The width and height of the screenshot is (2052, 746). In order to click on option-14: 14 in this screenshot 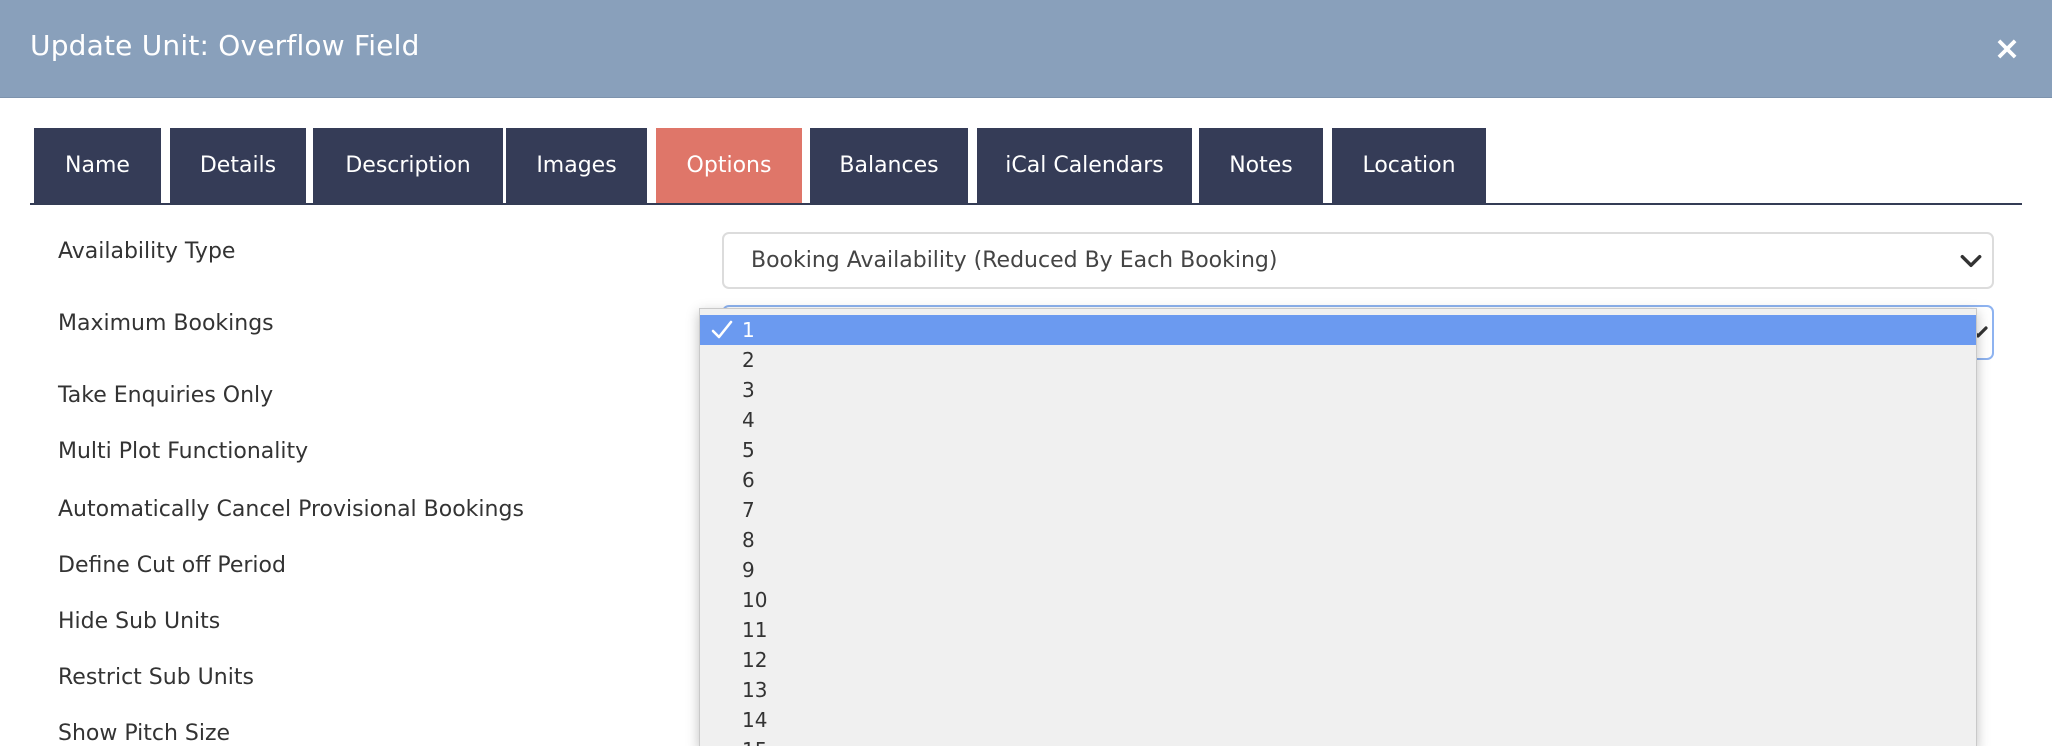, I will do `click(1338, 720)`.